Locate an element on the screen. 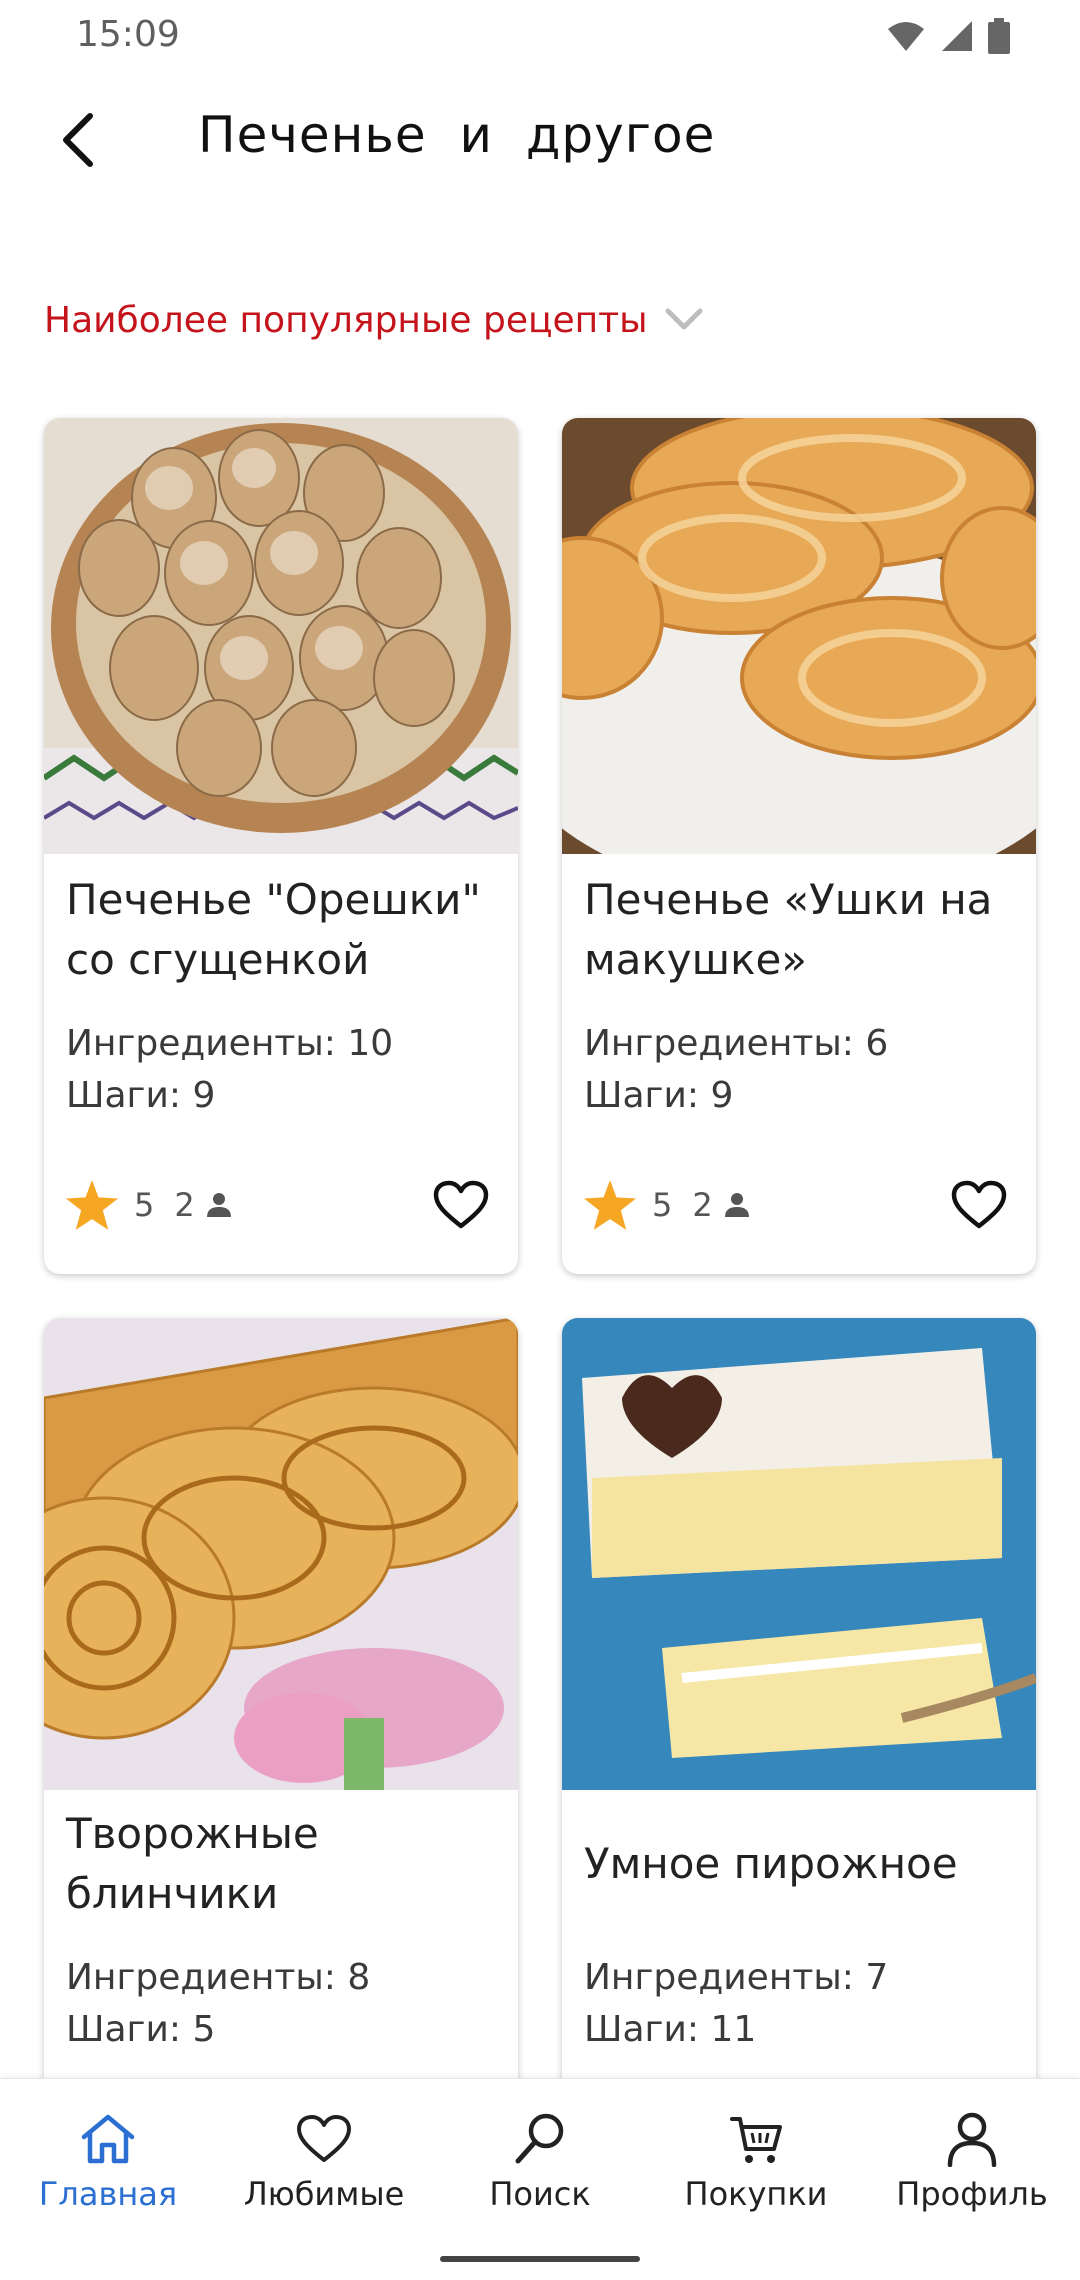  recipe-steps: Шаги: 11 is located at coordinates (670, 2029).